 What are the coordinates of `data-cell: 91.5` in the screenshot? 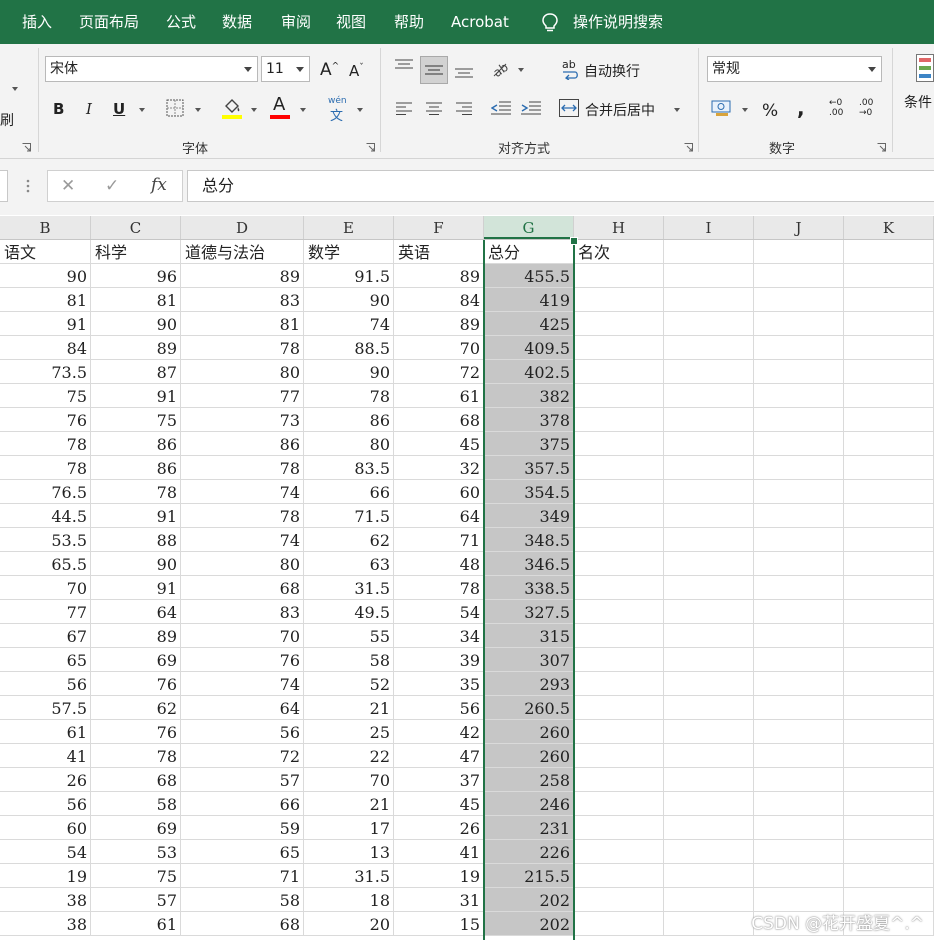 It's located at (349, 276).